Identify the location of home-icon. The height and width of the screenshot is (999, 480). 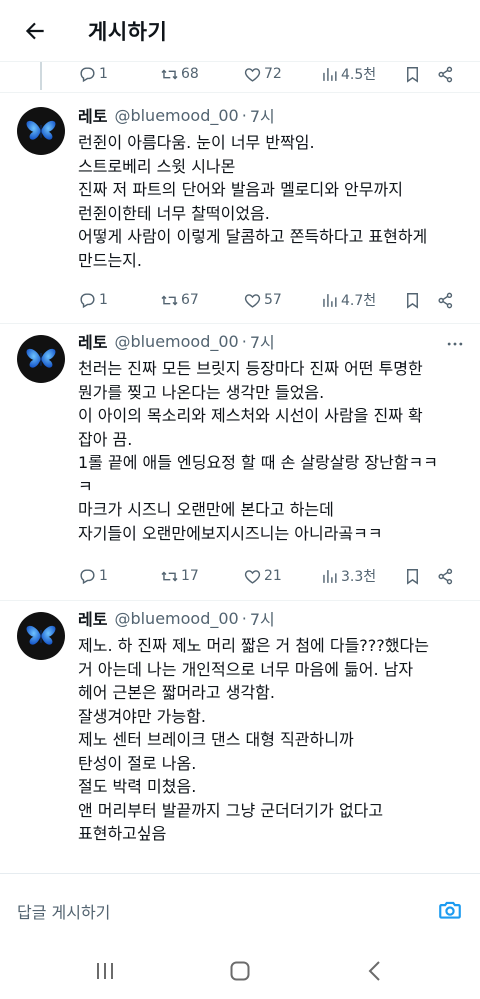
(240, 971).